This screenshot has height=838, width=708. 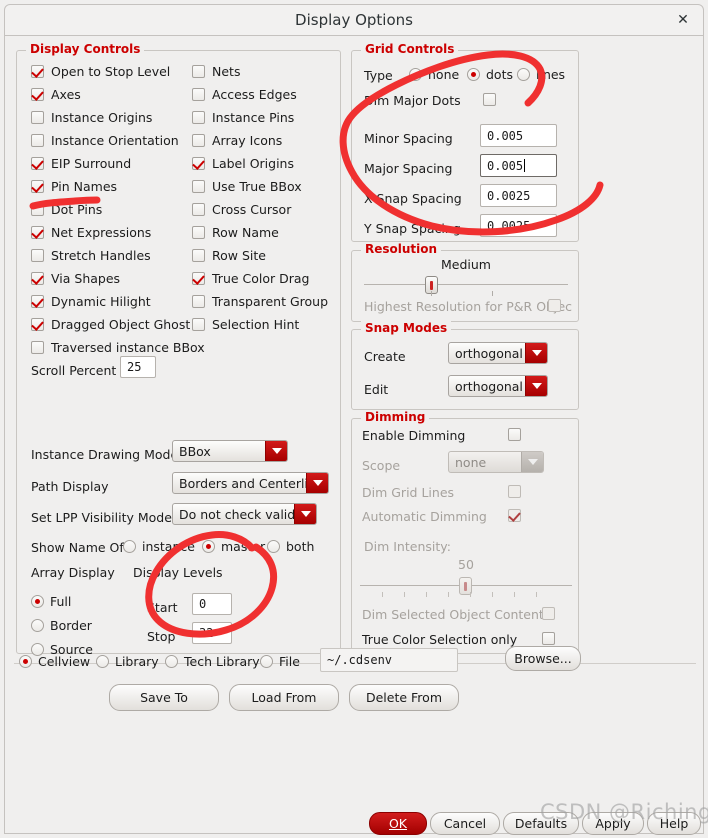 What do you see at coordinates (490, 74) in the screenshot?
I see `radio-grid-type-dots: dots` at bounding box center [490, 74].